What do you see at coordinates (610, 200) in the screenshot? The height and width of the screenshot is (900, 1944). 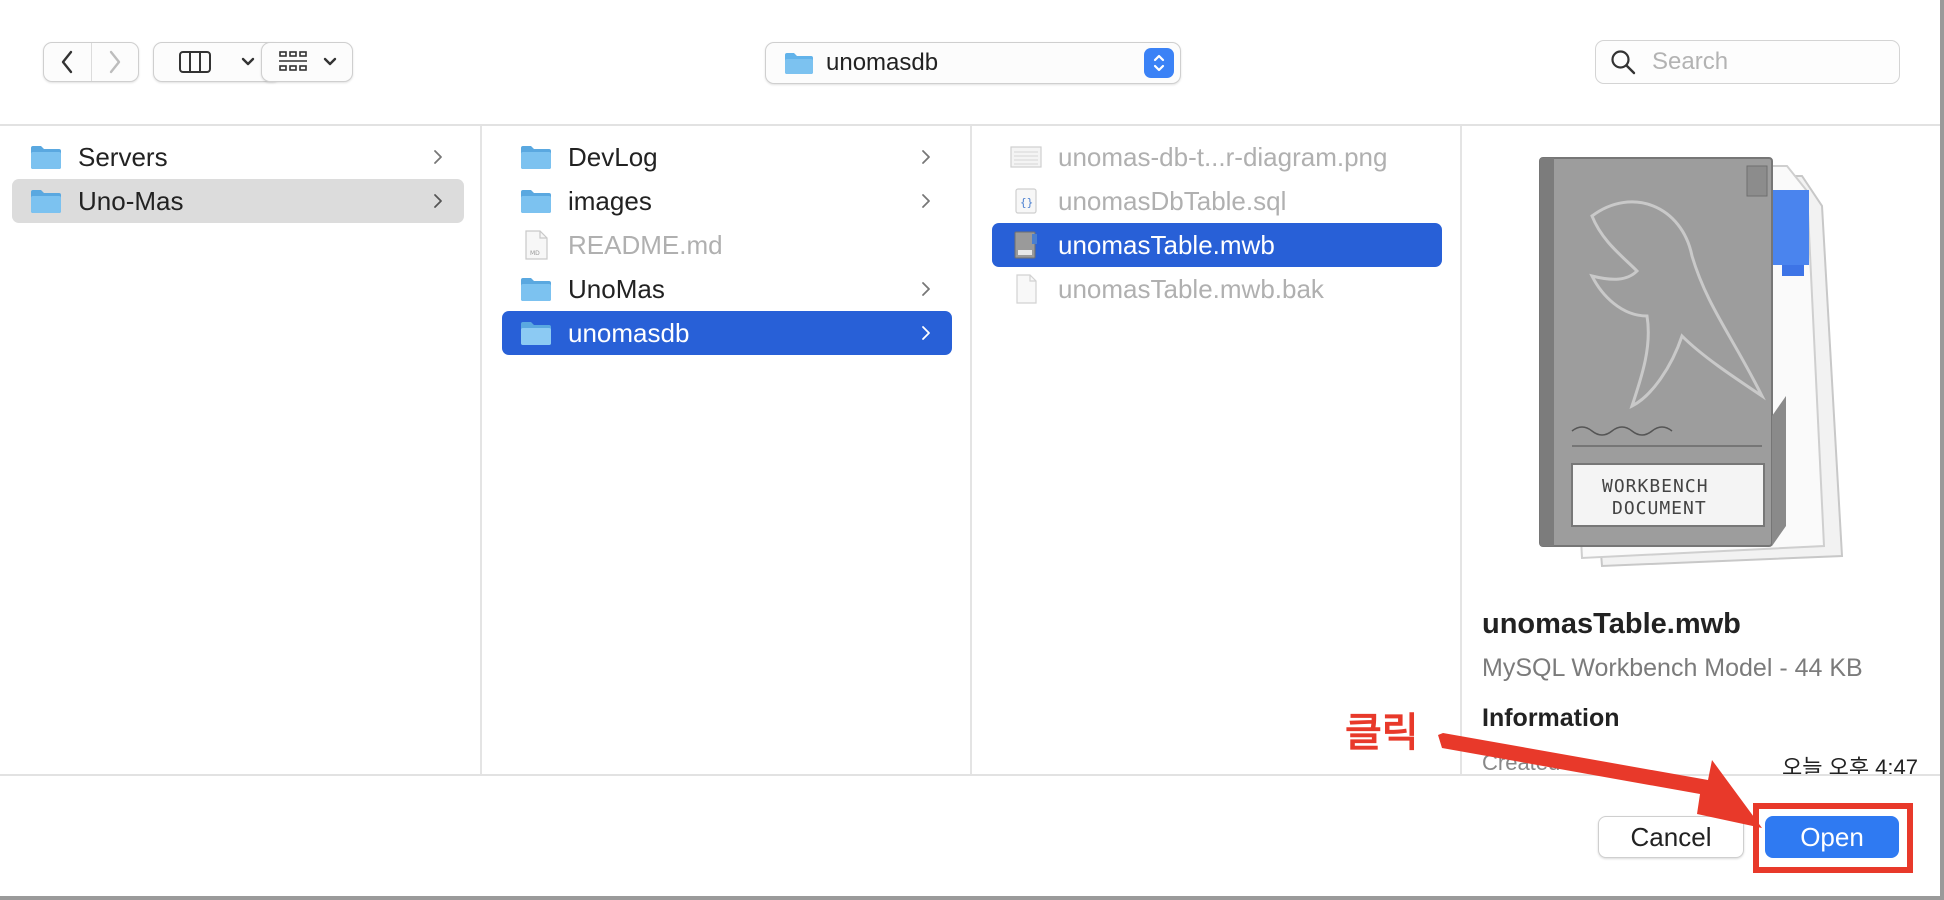 I see `list-item-label: images` at bounding box center [610, 200].